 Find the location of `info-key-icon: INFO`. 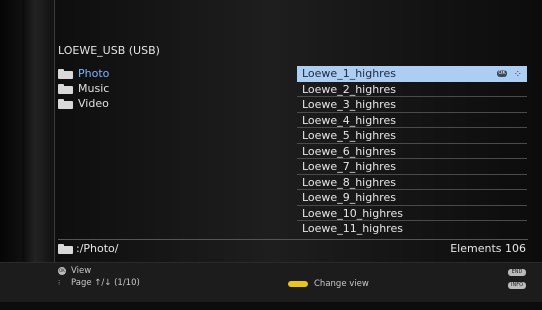

info-key-icon: INFO is located at coordinates (517, 285).